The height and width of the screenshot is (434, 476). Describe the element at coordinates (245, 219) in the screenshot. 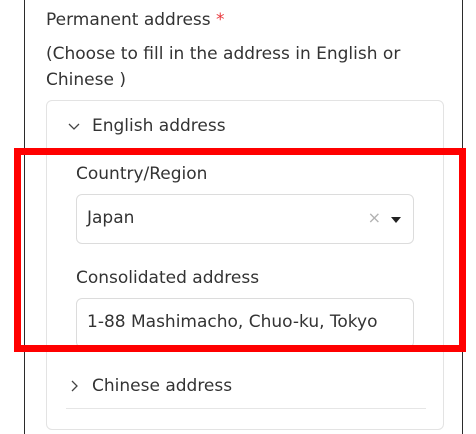

I see `country-region-select: Japan ×` at that location.